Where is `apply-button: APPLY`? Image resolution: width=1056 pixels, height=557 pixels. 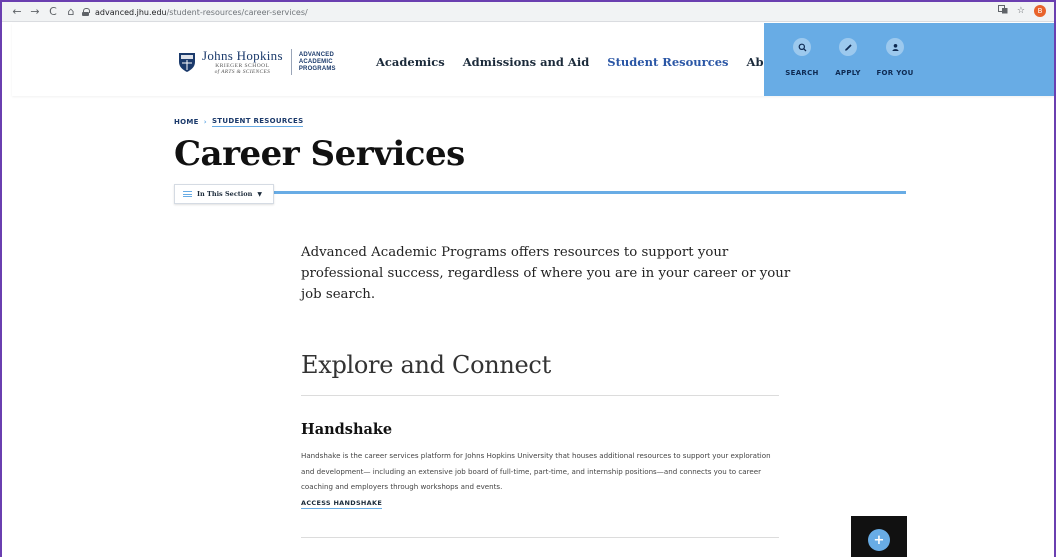
apply-button: APPLY is located at coordinates (848, 57).